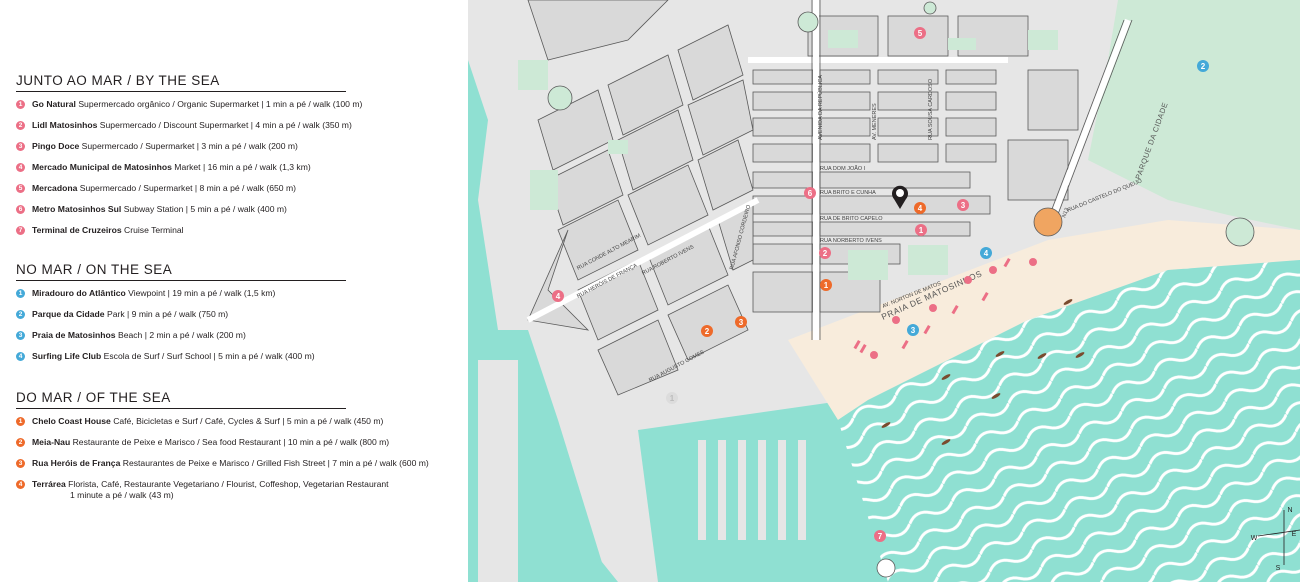 The height and width of the screenshot is (587, 1300). I want to click on orange-marker-icon: 4, so click(20, 484).